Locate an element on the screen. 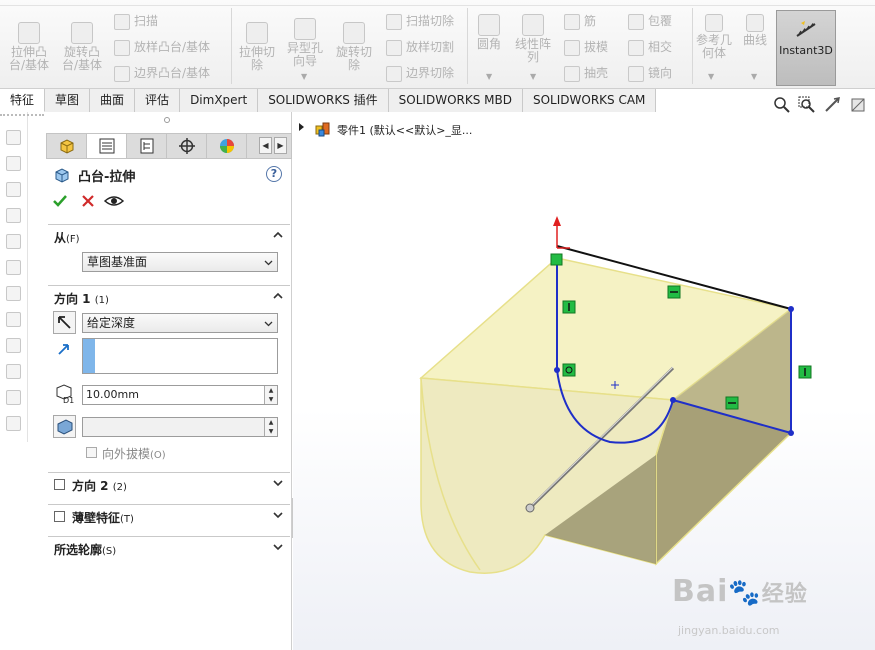 The image size is (875, 650). checkmark-icon is located at coordinates (60, 201).